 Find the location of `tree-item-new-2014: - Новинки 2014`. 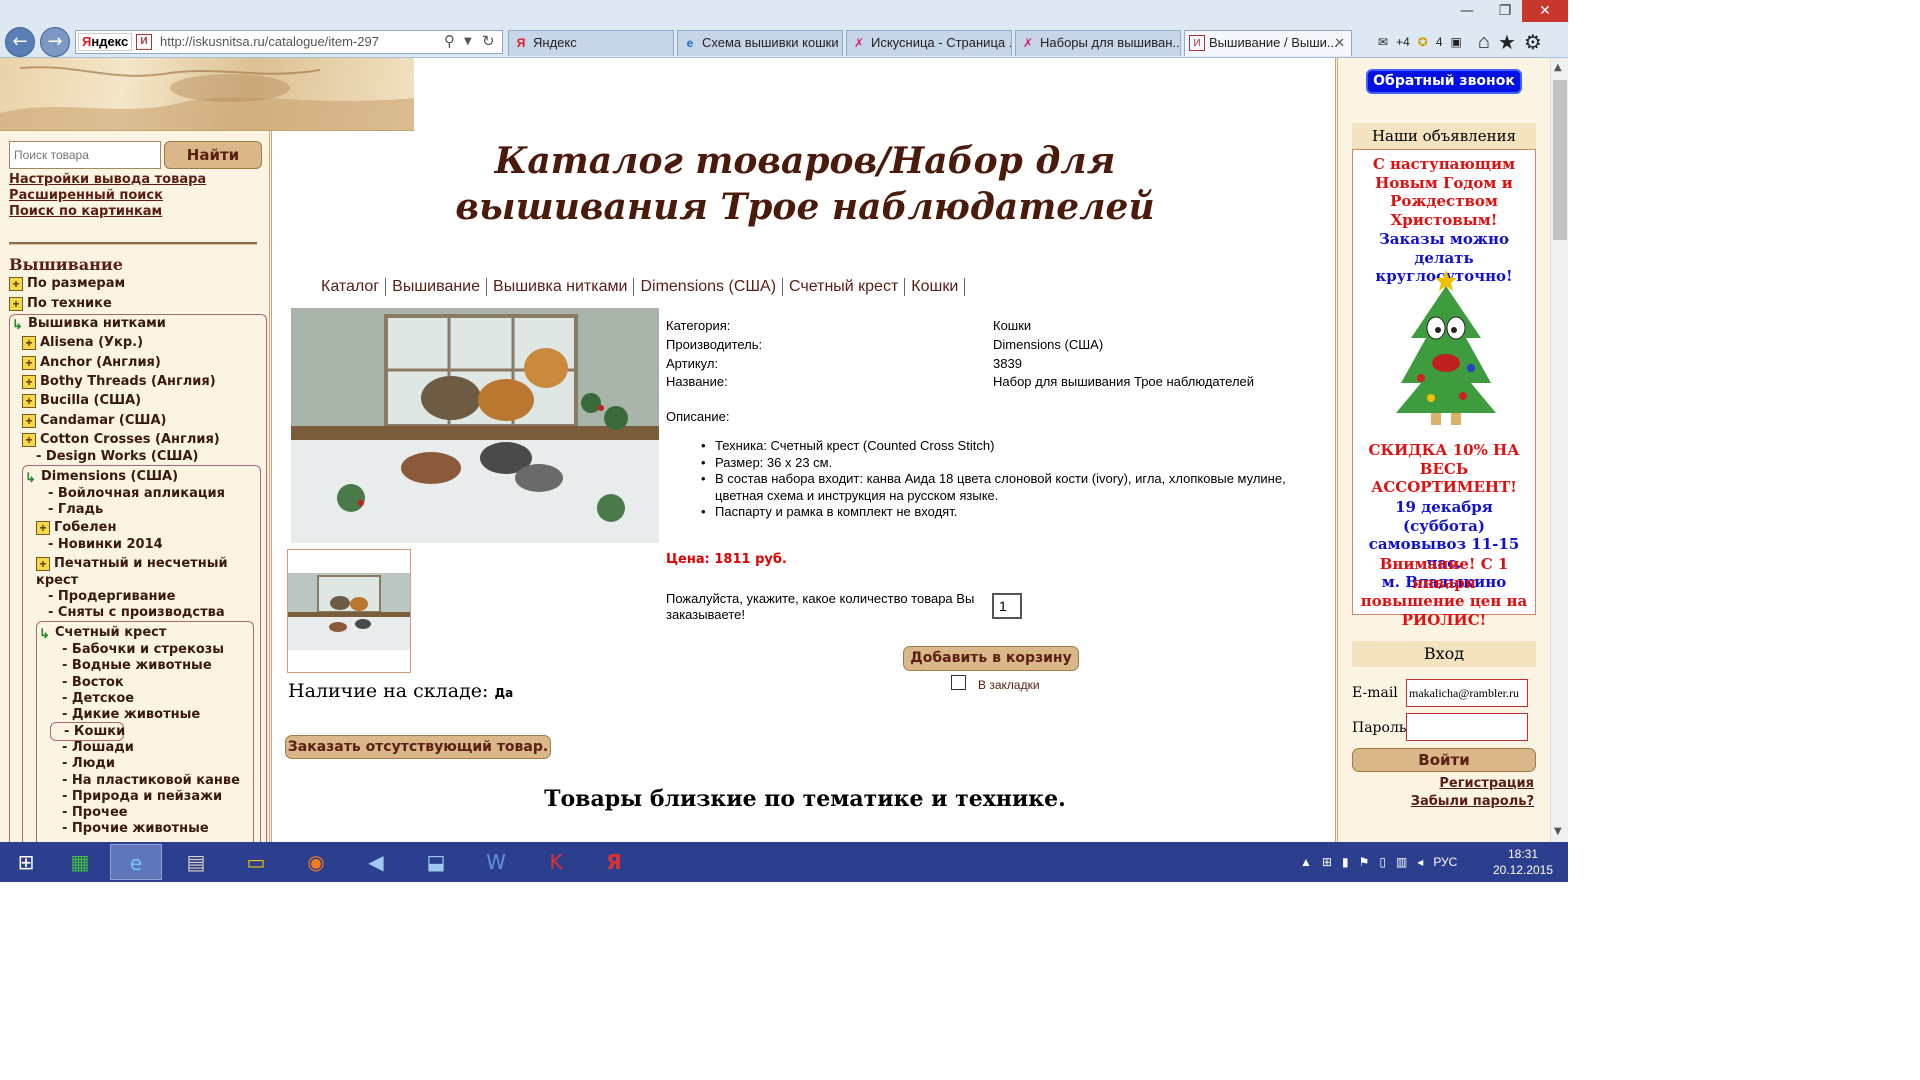

tree-item-new-2014: - Новинки 2014 is located at coordinates (105, 544).